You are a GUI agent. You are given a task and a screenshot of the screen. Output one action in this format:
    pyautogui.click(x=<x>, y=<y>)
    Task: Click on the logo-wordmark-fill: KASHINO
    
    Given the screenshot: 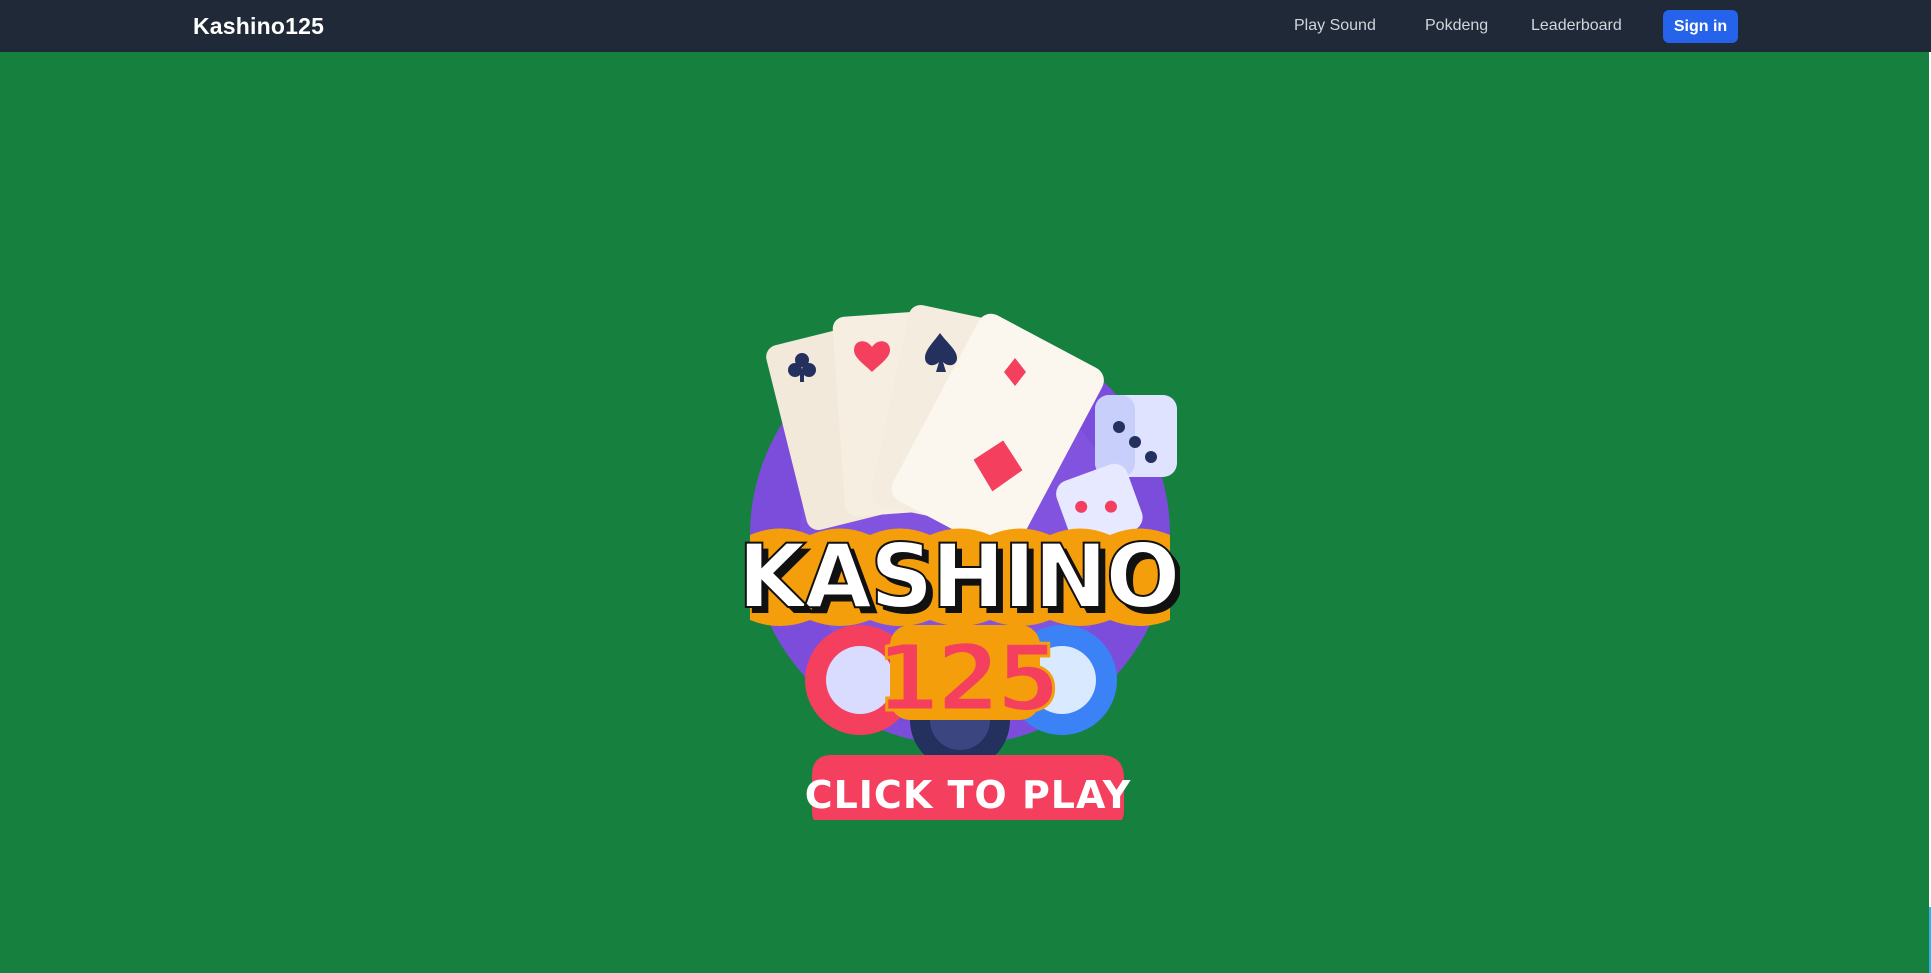 What is the action you would take?
    pyautogui.click(x=959, y=576)
    